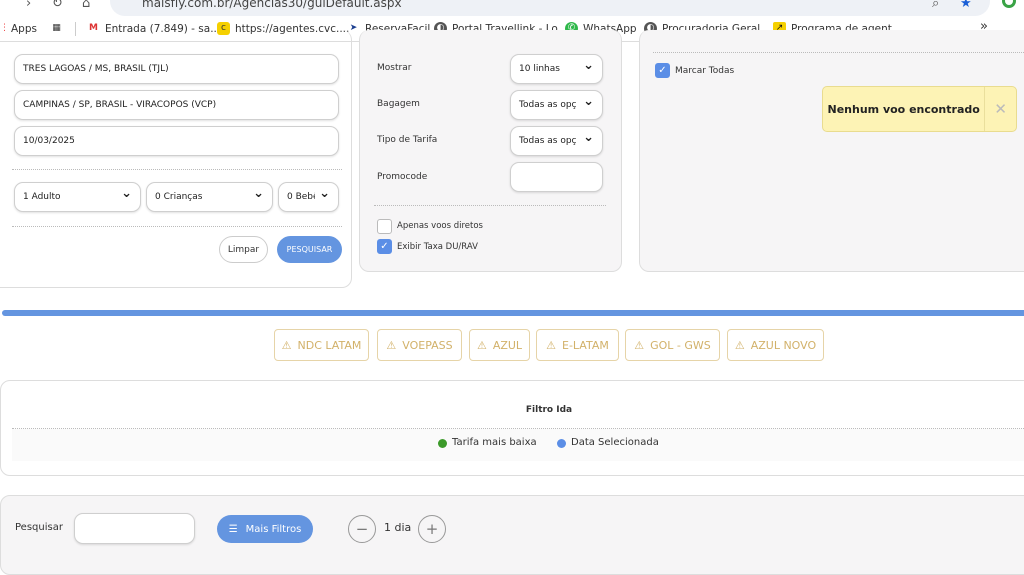 This screenshot has width=1024, height=575. I want to click on search-label: PESQUISAR, so click(309, 249).